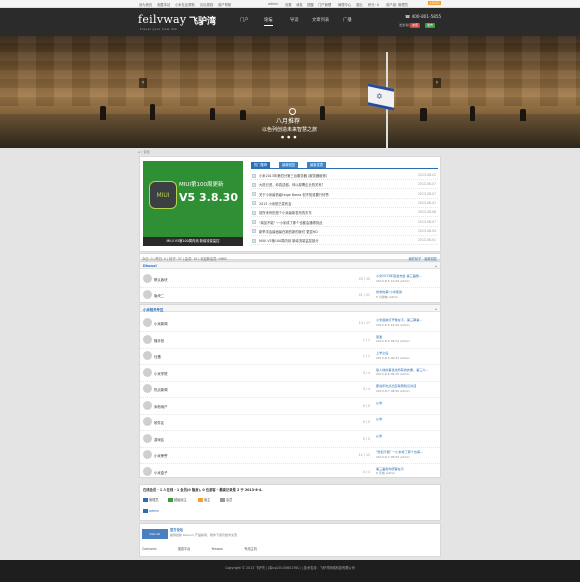 The height and width of the screenshot is (582, 580). Describe the element at coordinates (290, 295) in the screenshot. I see `forum-row: 版块二 21 / 21 供求的需!小米使用 5 分钟前 admin` at that location.